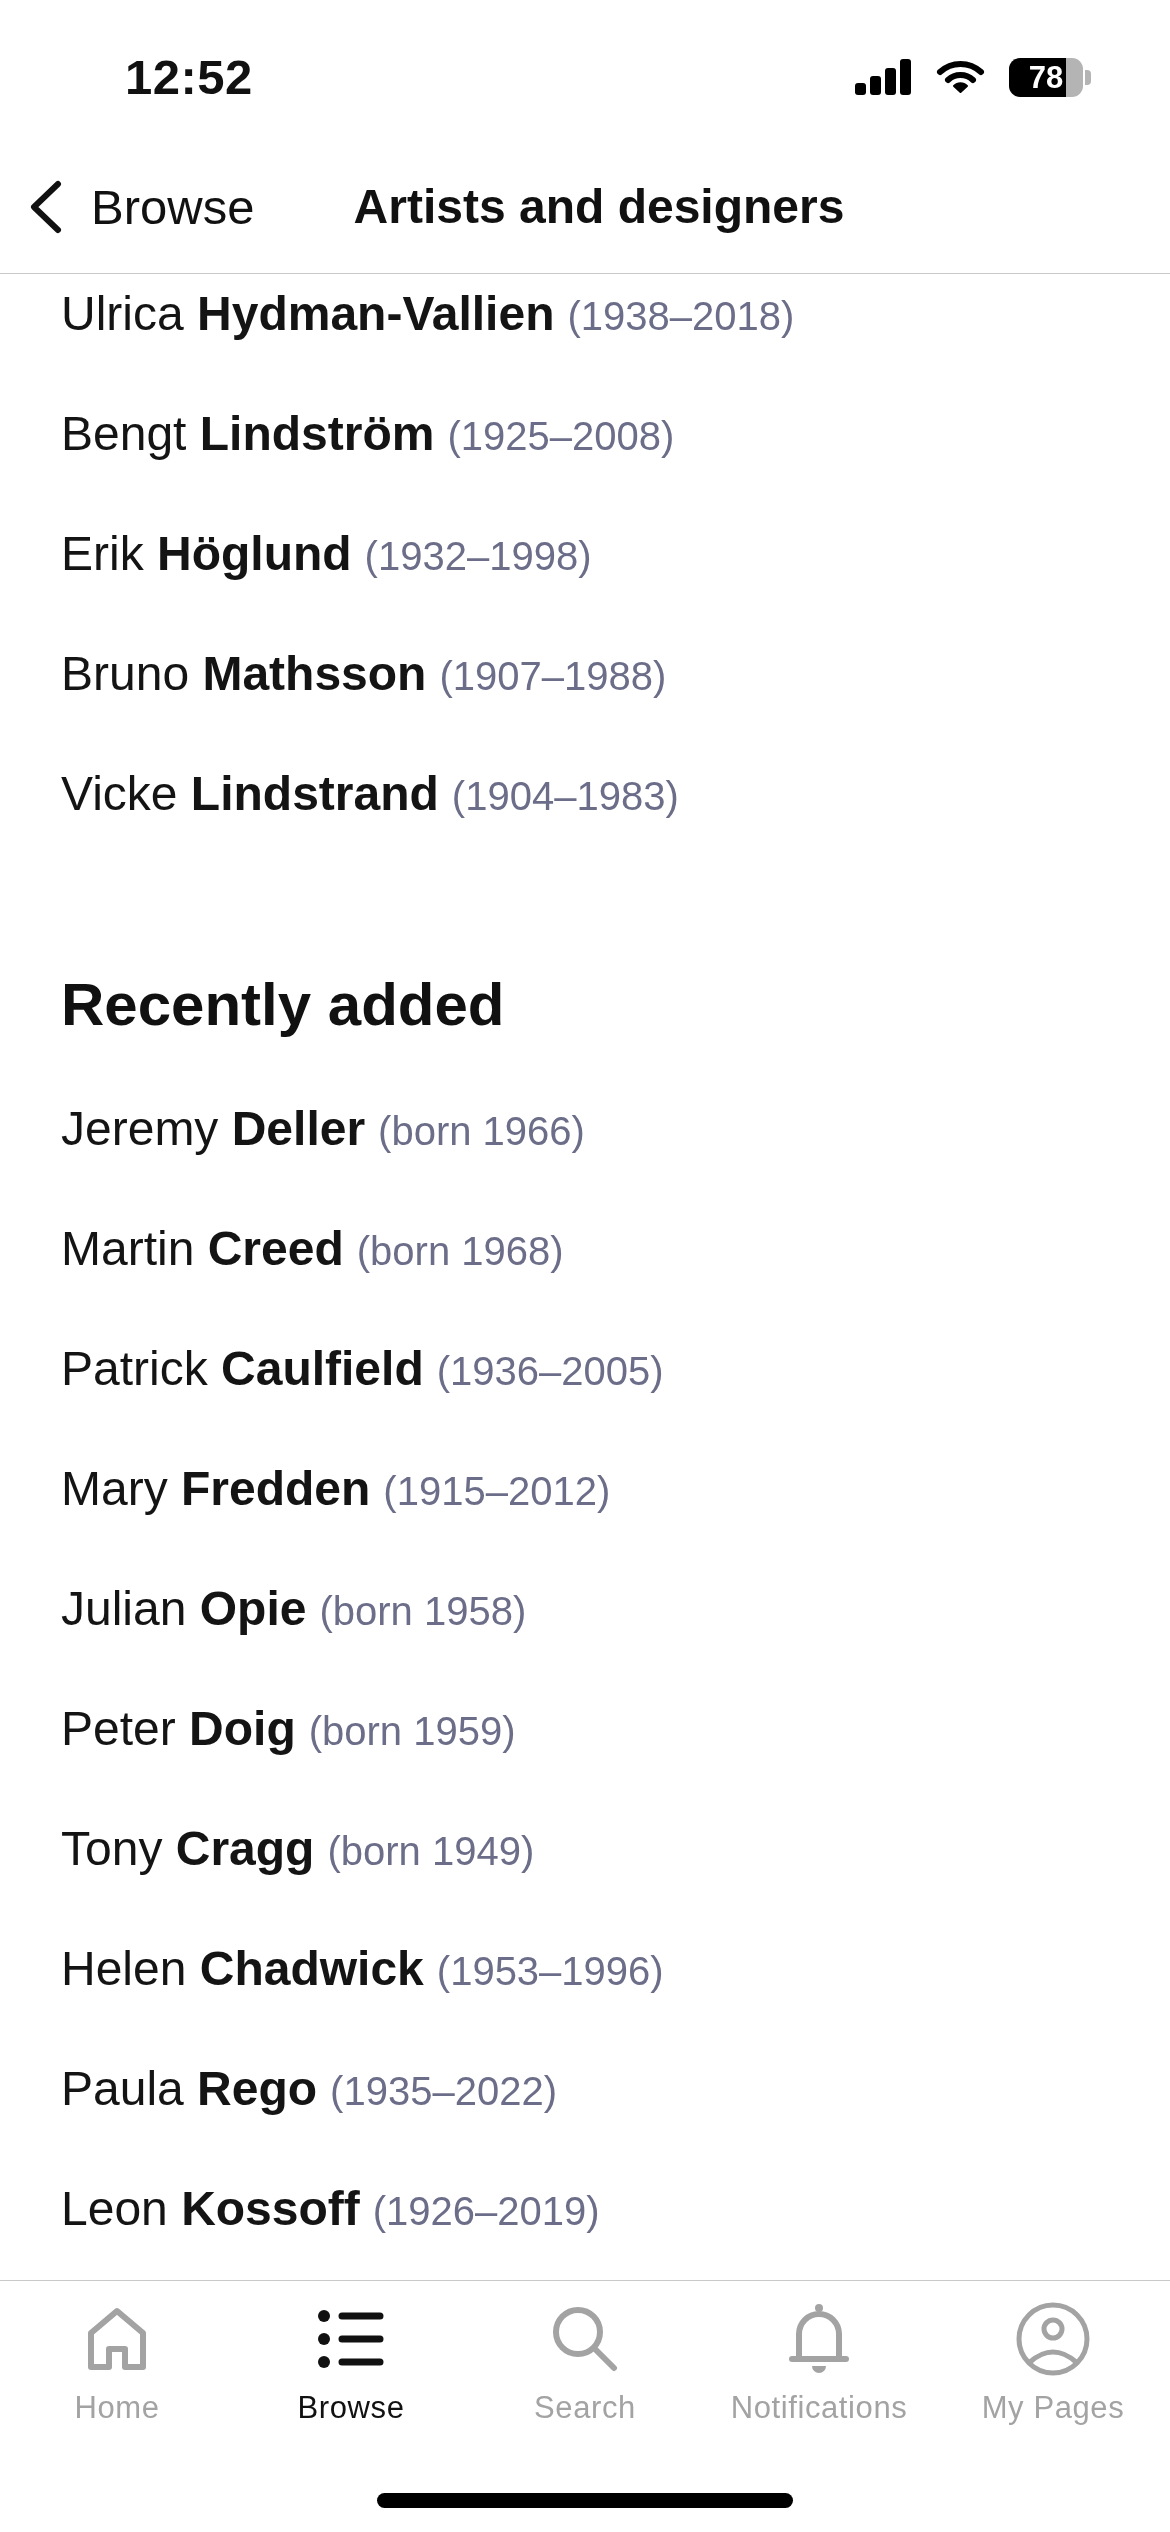 Image resolution: width=1170 pixels, height=2532 pixels. What do you see at coordinates (960, 77) in the screenshot?
I see `wifi-icon` at bounding box center [960, 77].